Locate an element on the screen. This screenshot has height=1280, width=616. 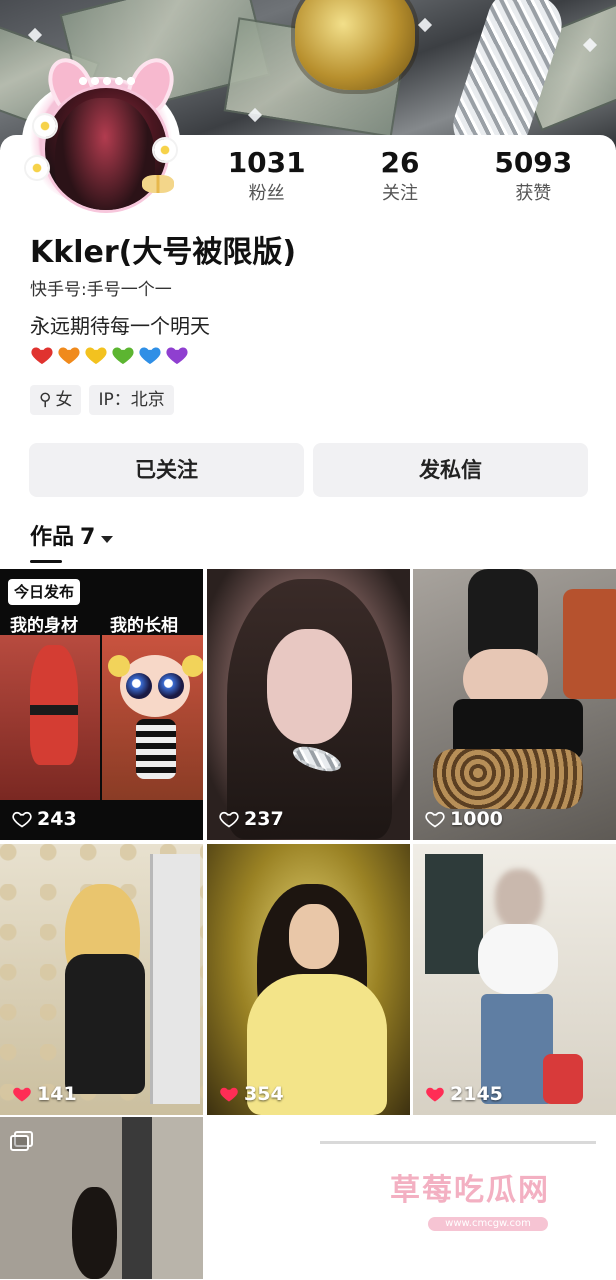
ip-tag: IP：北京 is located at coordinates (131, 400).